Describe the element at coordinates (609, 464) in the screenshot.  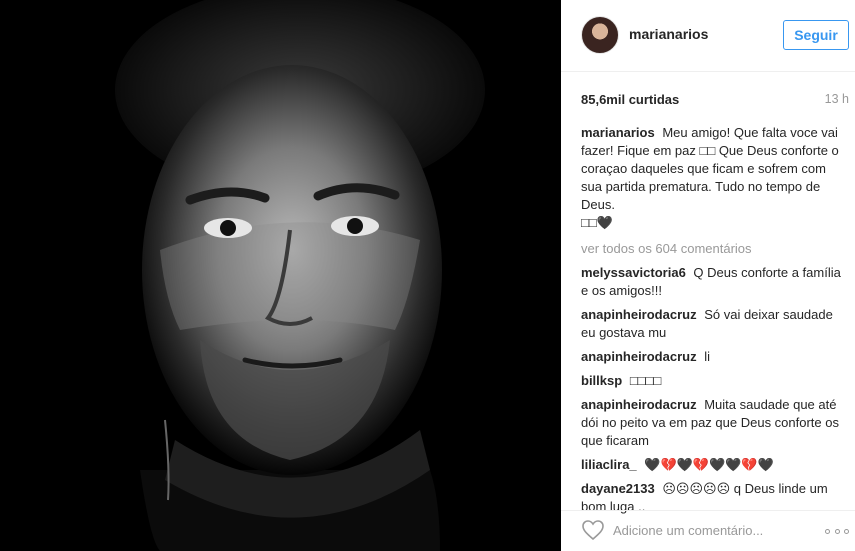
I see `comment-user: liliaclira_` at that location.